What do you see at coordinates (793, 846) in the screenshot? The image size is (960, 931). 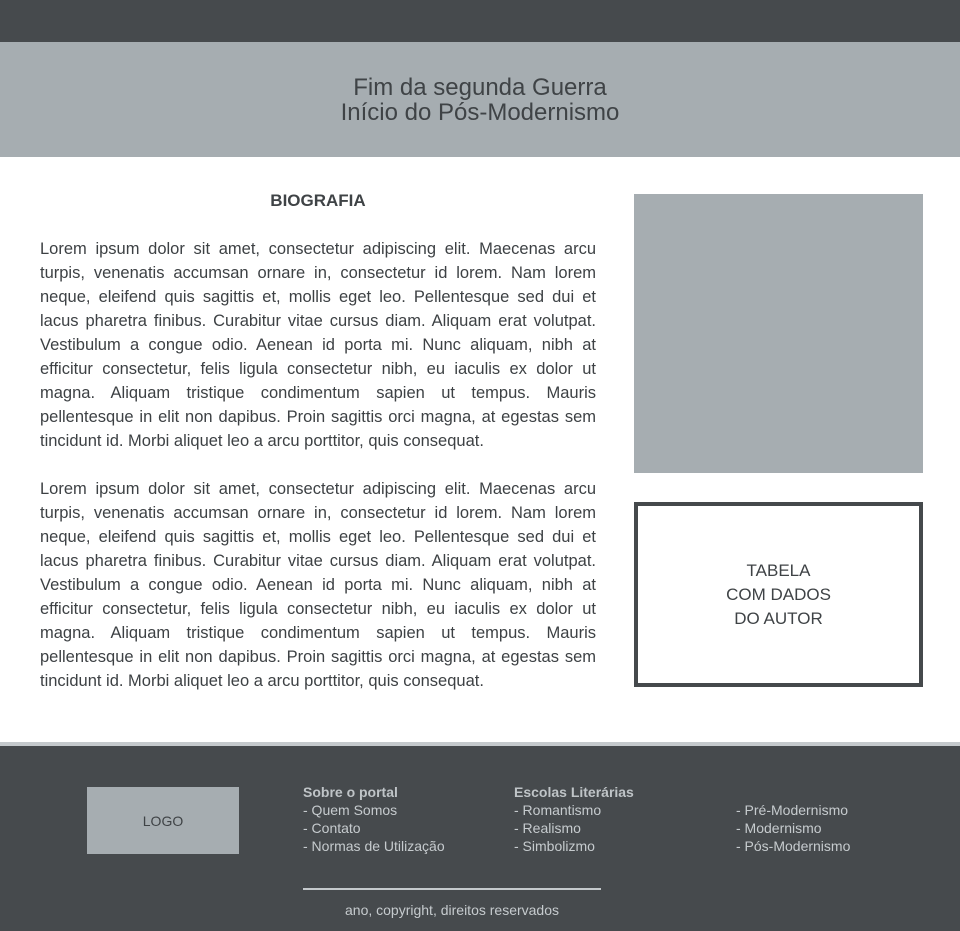 I see `footer-link-pos-modernismo: - Pós-Modernismo` at bounding box center [793, 846].